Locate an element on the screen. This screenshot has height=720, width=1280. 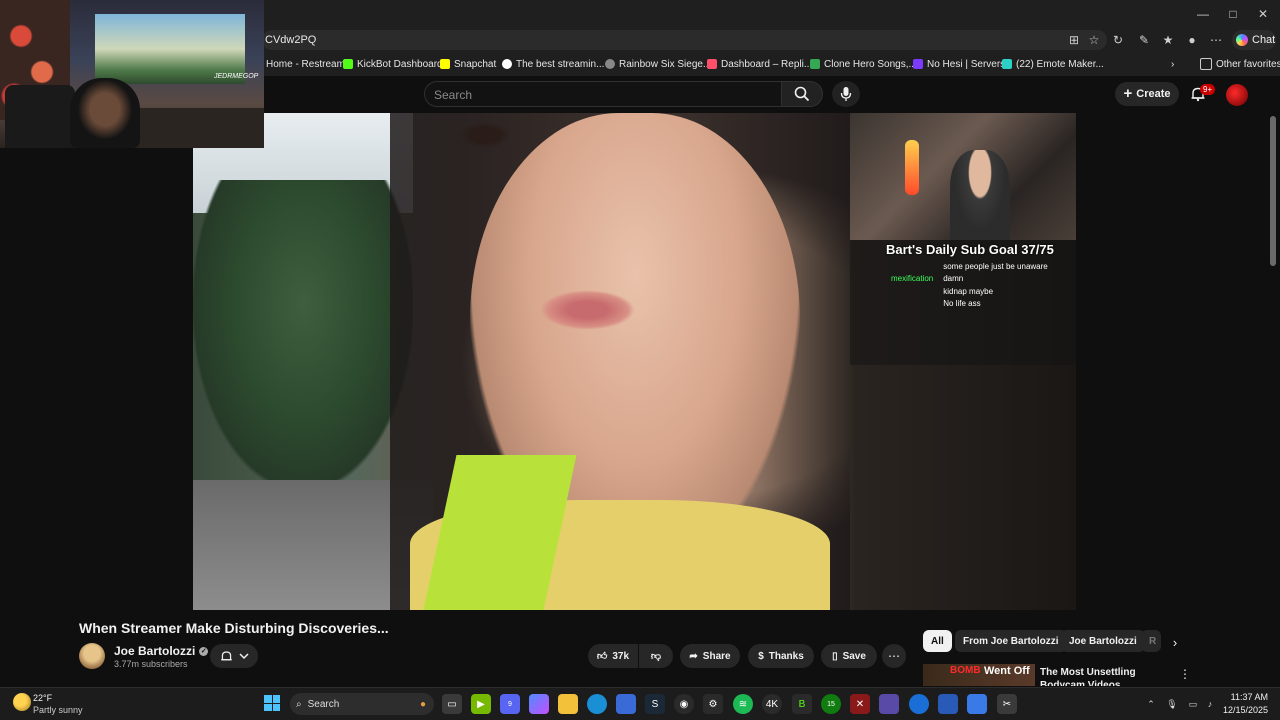
xbox-icon: 15 is located at coordinates (831, 704).